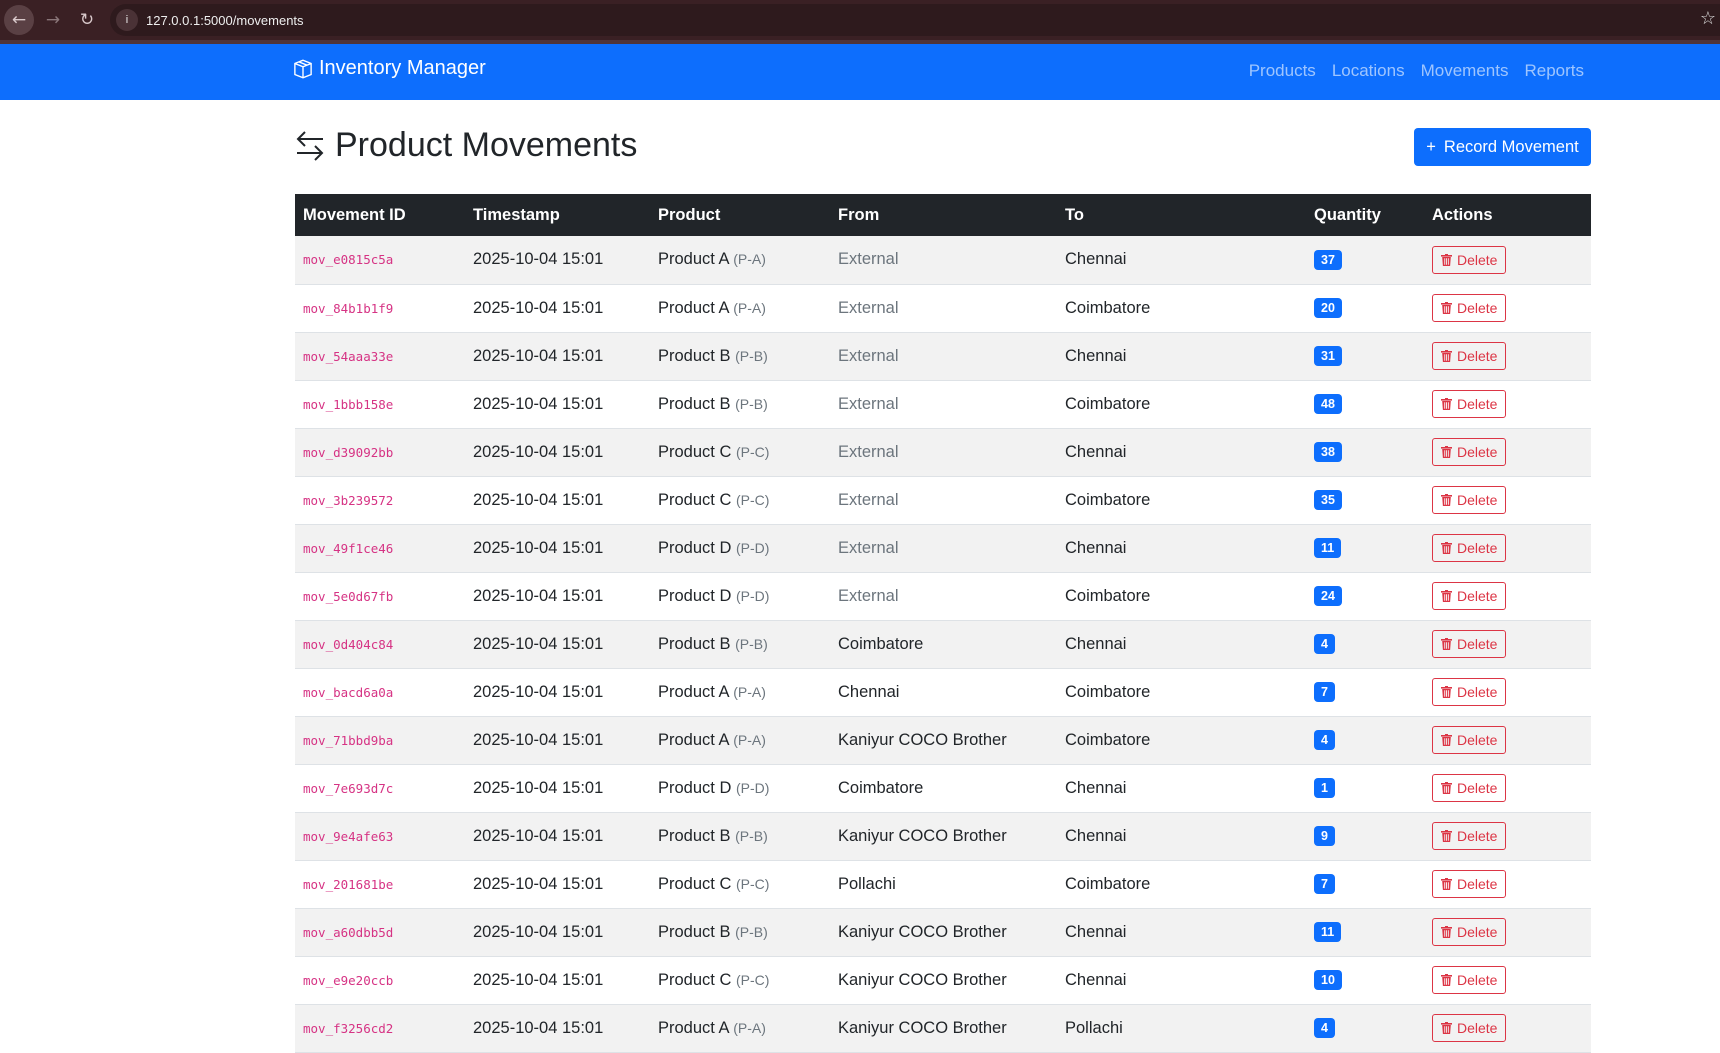 Image resolution: width=1720 pixels, height=1053 pixels. What do you see at coordinates (694, 835) in the screenshot?
I see `product-name: Product B` at bounding box center [694, 835].